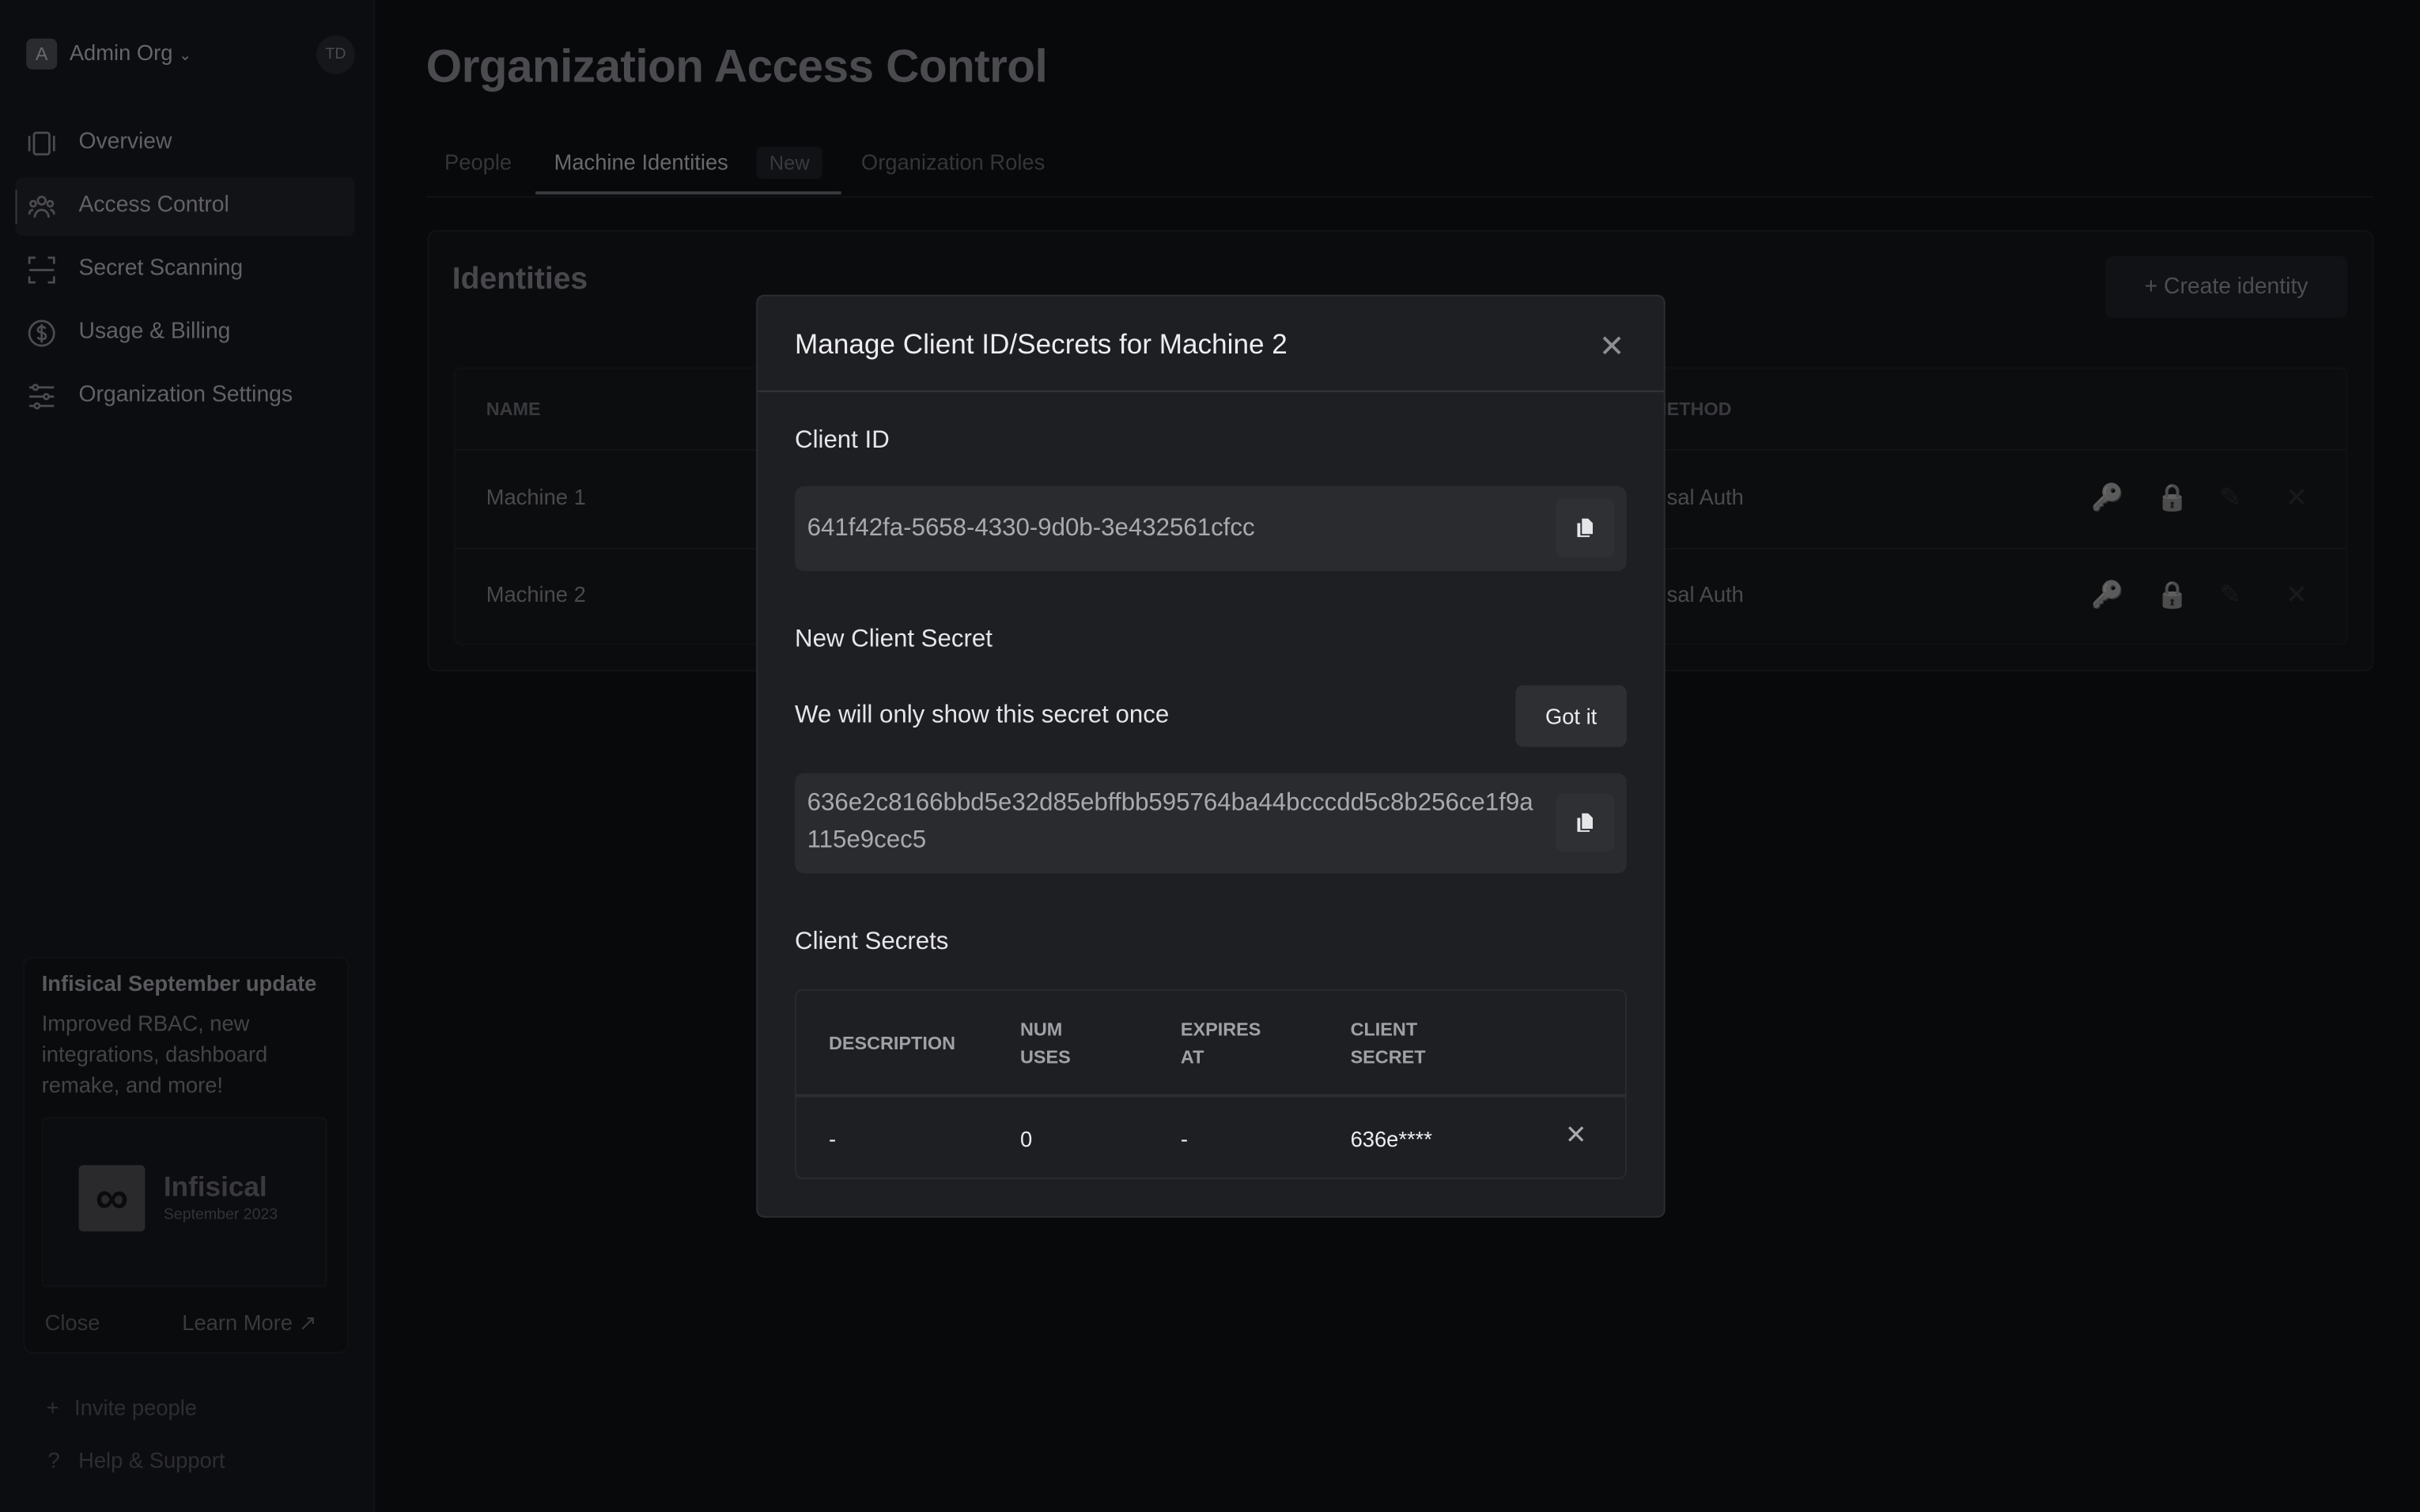  What do you see at coordinates (41, 207) in the screenshot?
I see `users-icon` at bounding box center [41, 207].